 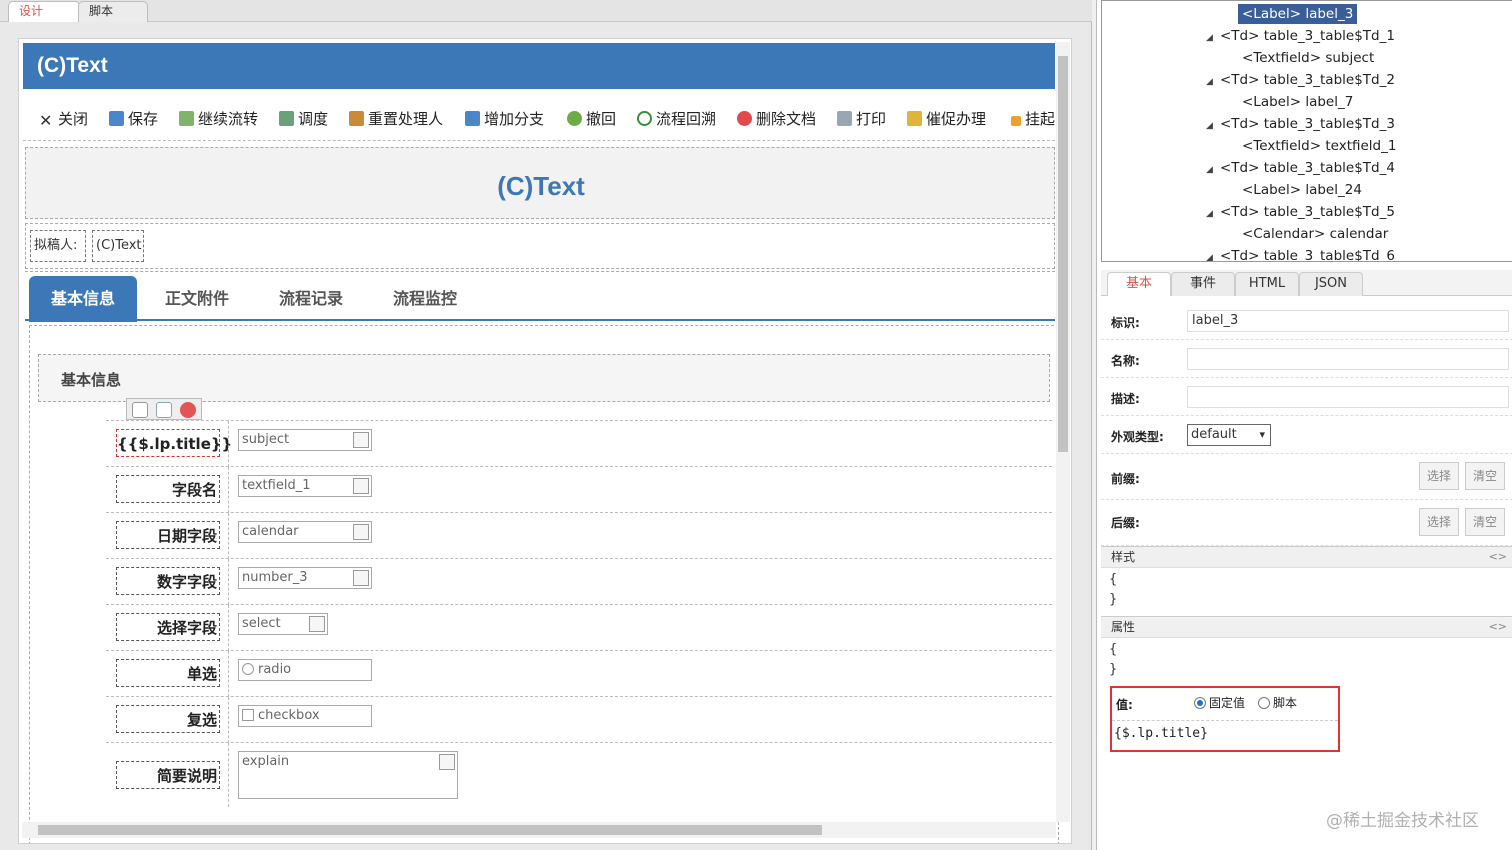 I want to click on tree-node: ◢ <Td> table_3_table$Td_1, so click(x=1300, y=36).